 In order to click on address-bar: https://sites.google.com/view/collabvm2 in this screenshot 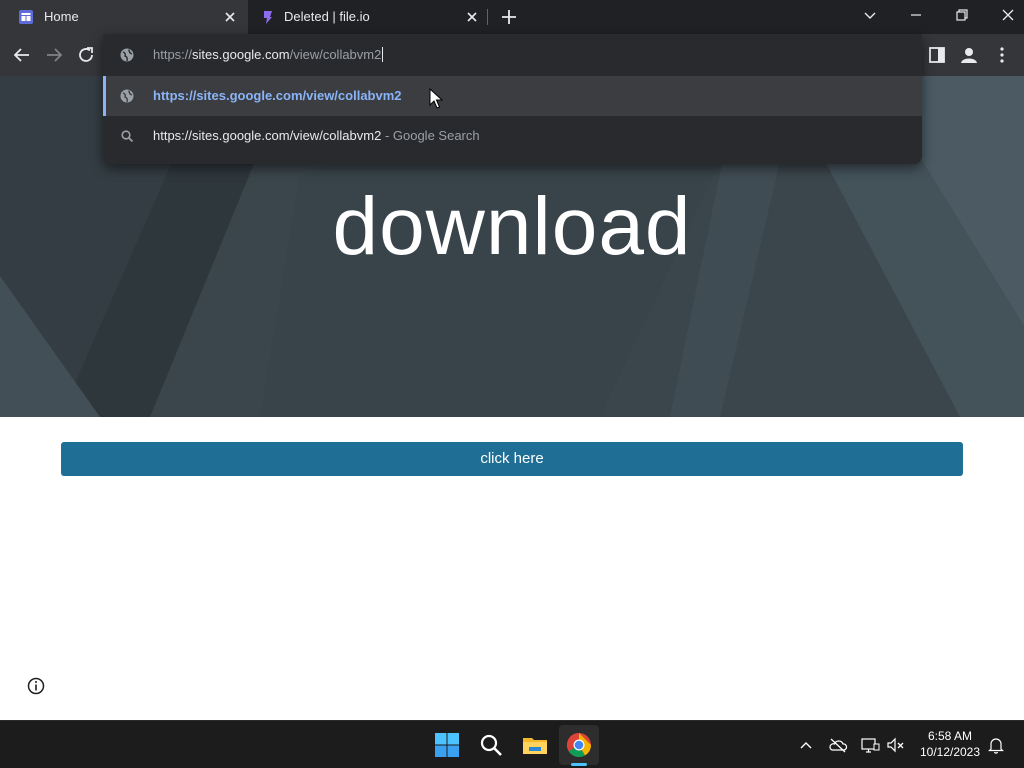, I will do `click(512, 55)`.